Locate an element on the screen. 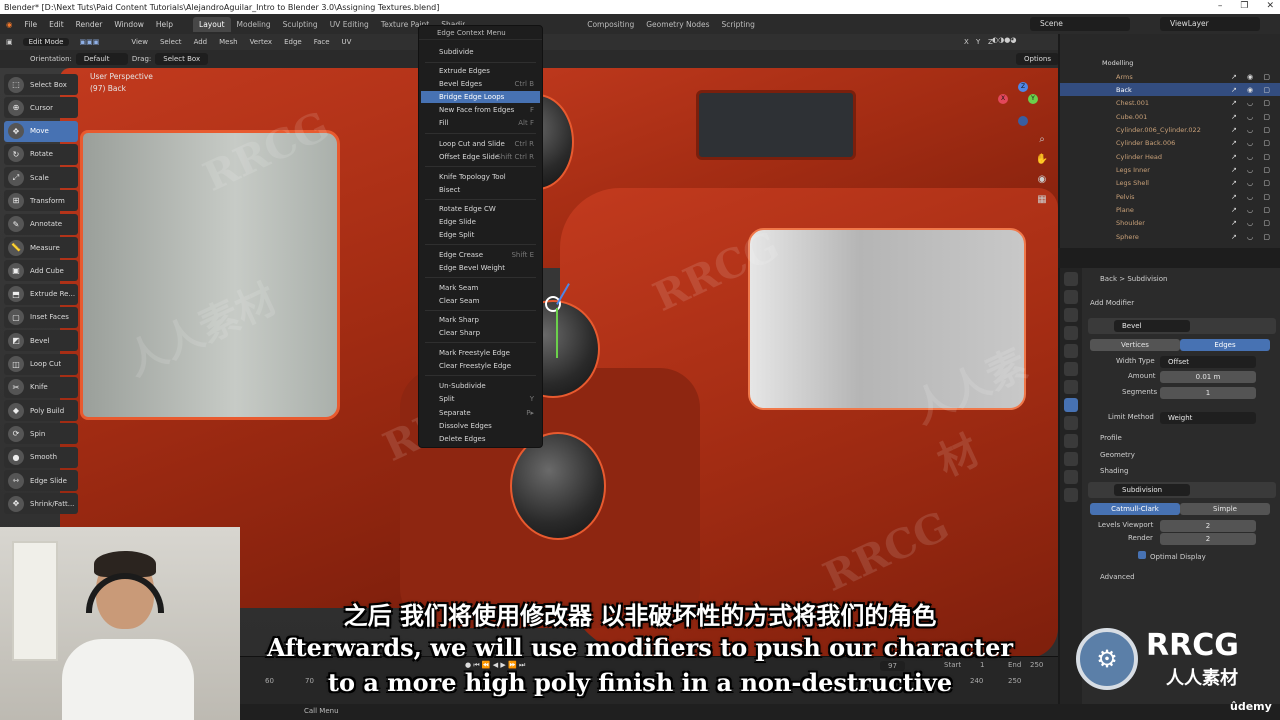 Image resolution: width=1280 pixels, height=720 pixels. modifier-tab-icon is located at coordinates (1071, 405).